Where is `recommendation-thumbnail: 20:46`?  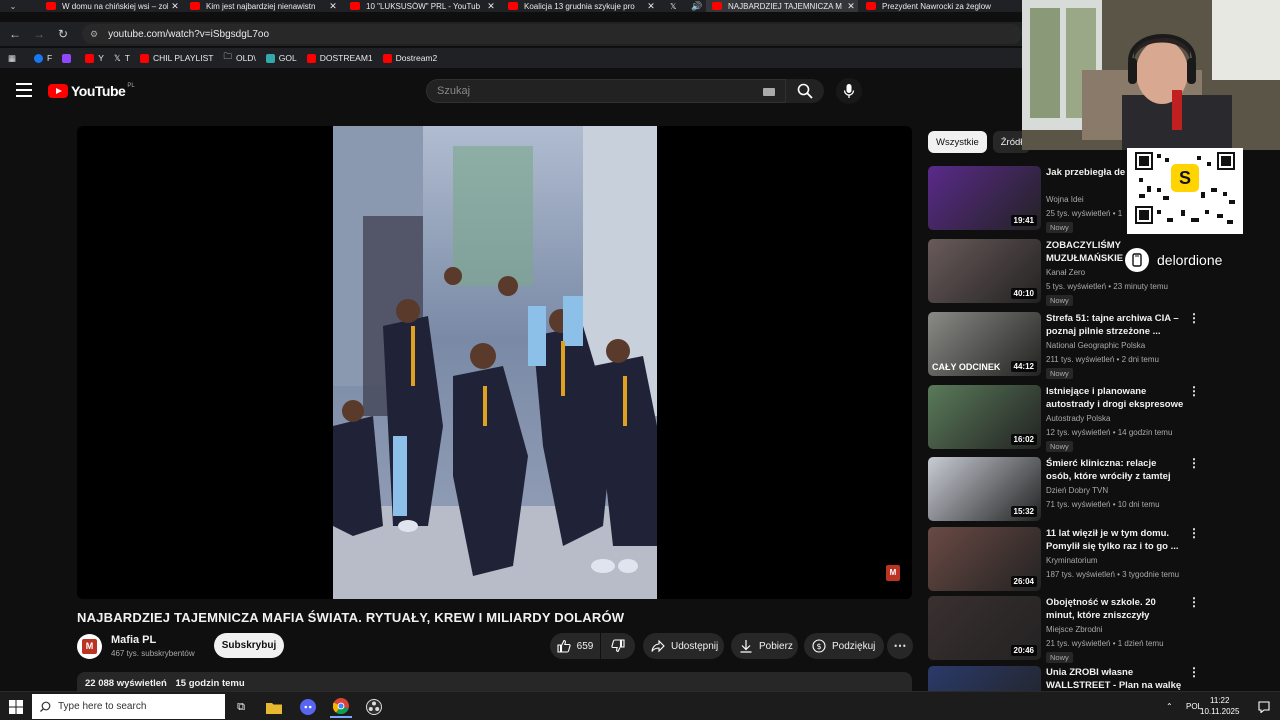
recommendation-thumbnail: 20:46 is located at coordinates (984, 628).